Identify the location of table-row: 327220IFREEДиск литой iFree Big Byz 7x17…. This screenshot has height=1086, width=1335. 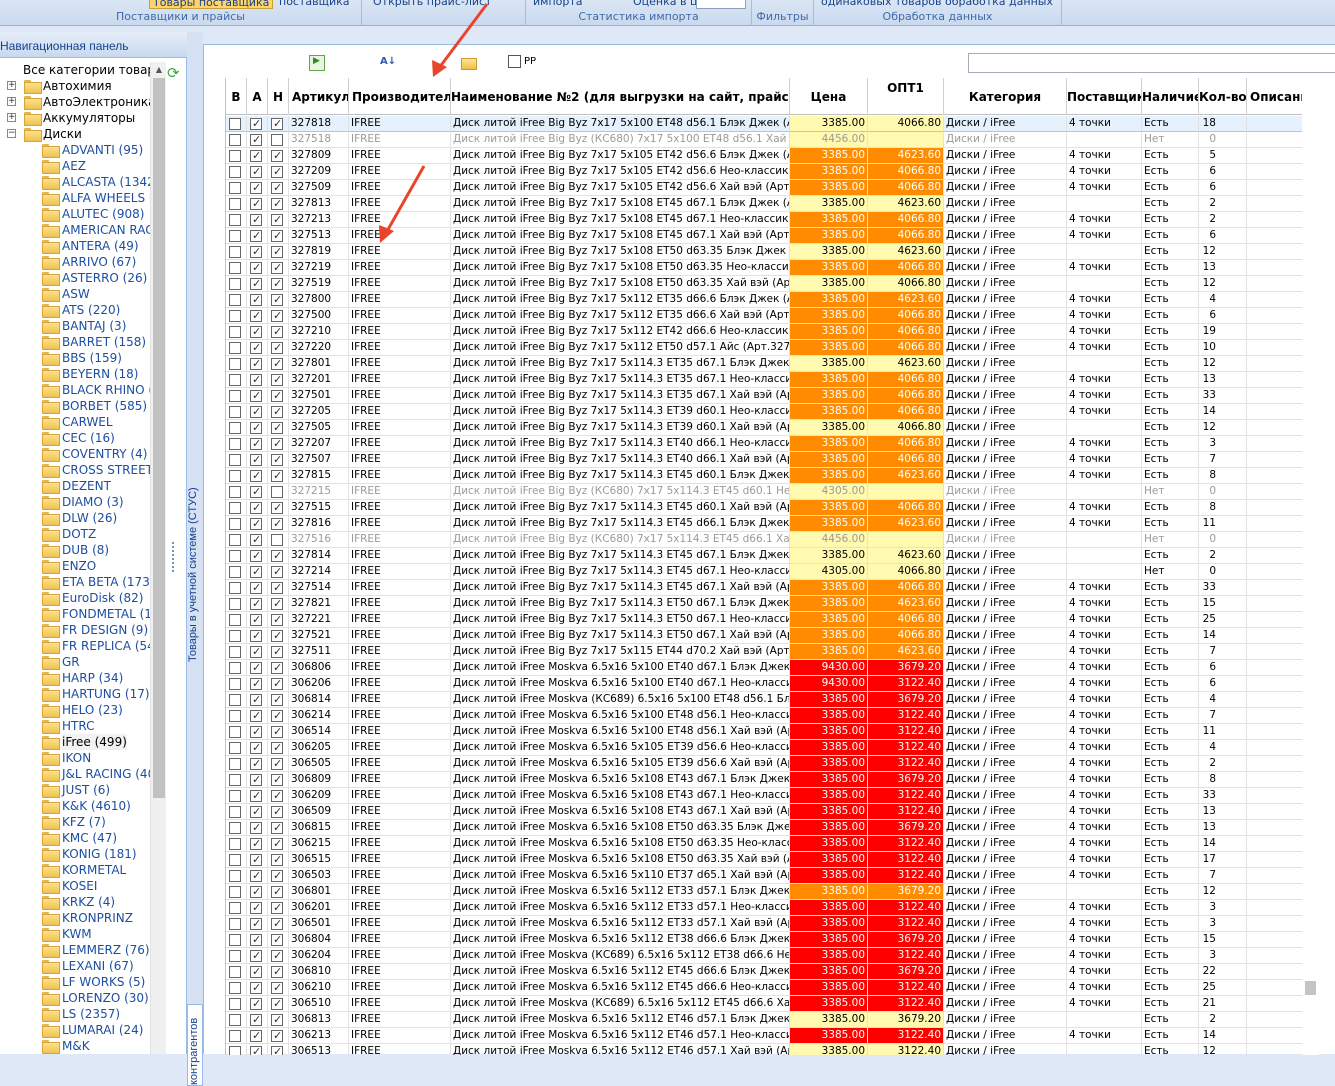
(764, 348).